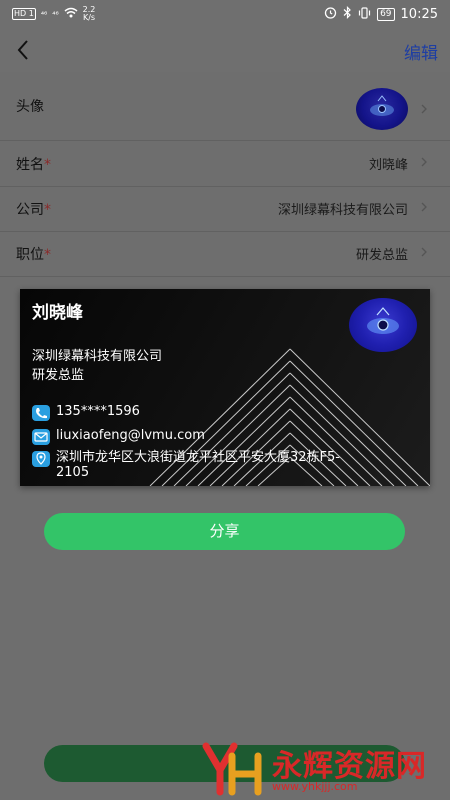  Describe the element at coordinates (30, 165) in the screenshot. I see `name-label-text: 姓名` at that location.